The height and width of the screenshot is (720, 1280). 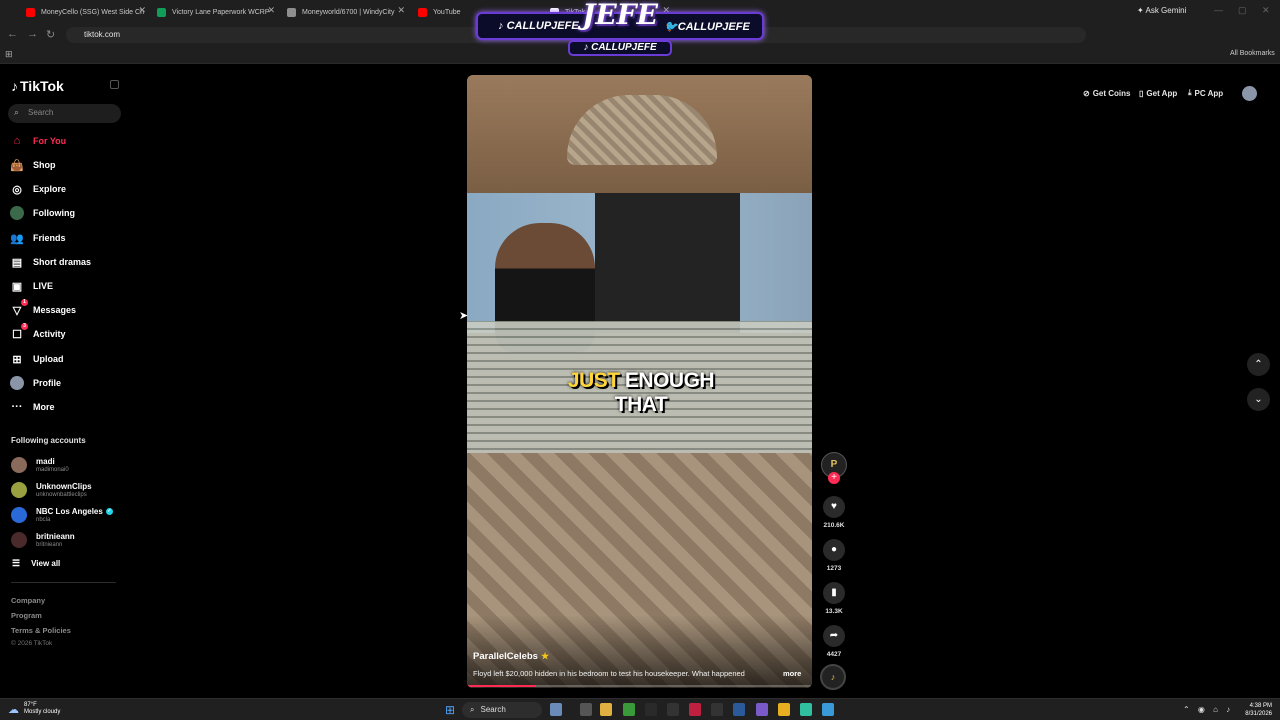 What do you see at coordinates (31, 286) in the screenshot?
I see `nav-live: ▣ LIVE` at bounding box center [31, 286].